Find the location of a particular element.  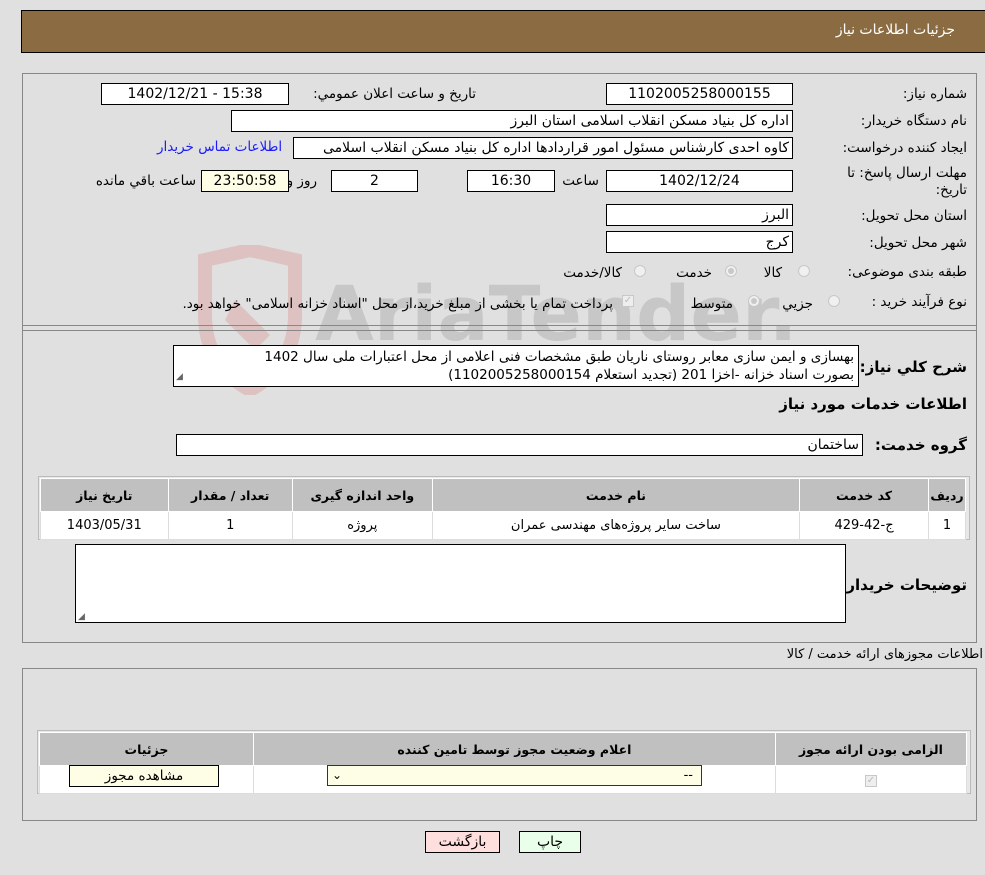

view-permit-button: مشاهده مجوز is located at coordinates (144, 776).